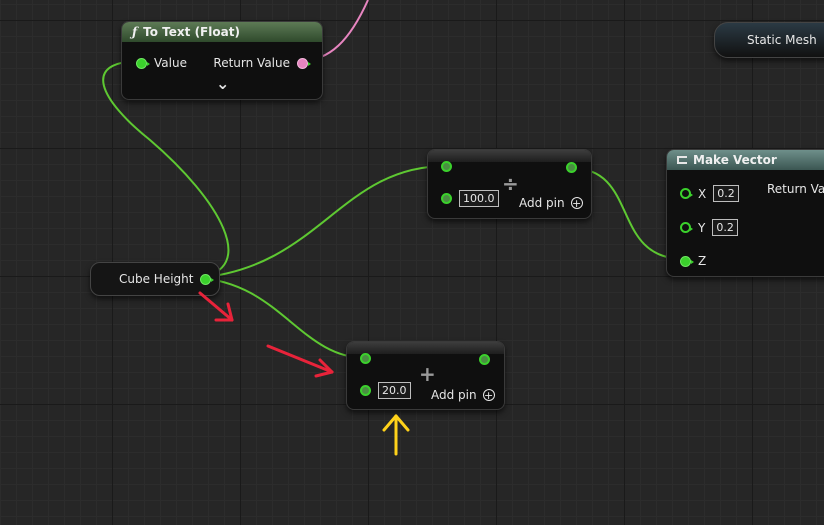  Describe the element at coordinates (216, 306) in the screenshot. I see `red-arrow-1-icon` at that location.